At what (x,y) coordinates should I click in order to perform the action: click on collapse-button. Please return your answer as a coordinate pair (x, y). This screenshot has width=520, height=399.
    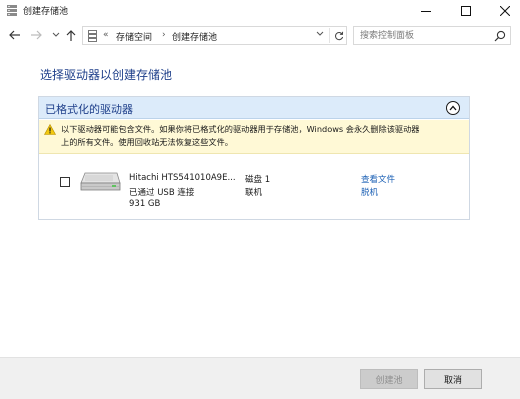
    Looking at the image, I should click on (453, 108).